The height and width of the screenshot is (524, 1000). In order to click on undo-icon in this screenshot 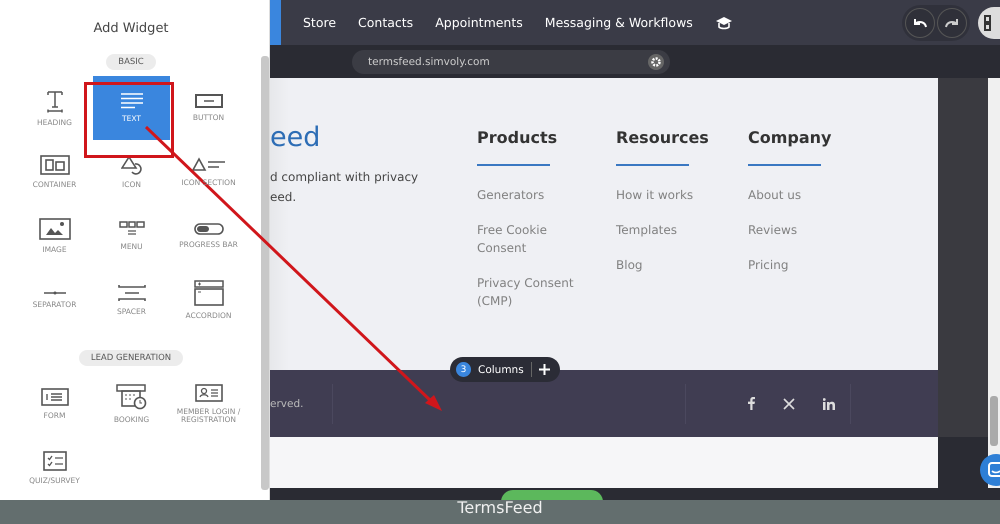, I will do `click(920, 23)`.